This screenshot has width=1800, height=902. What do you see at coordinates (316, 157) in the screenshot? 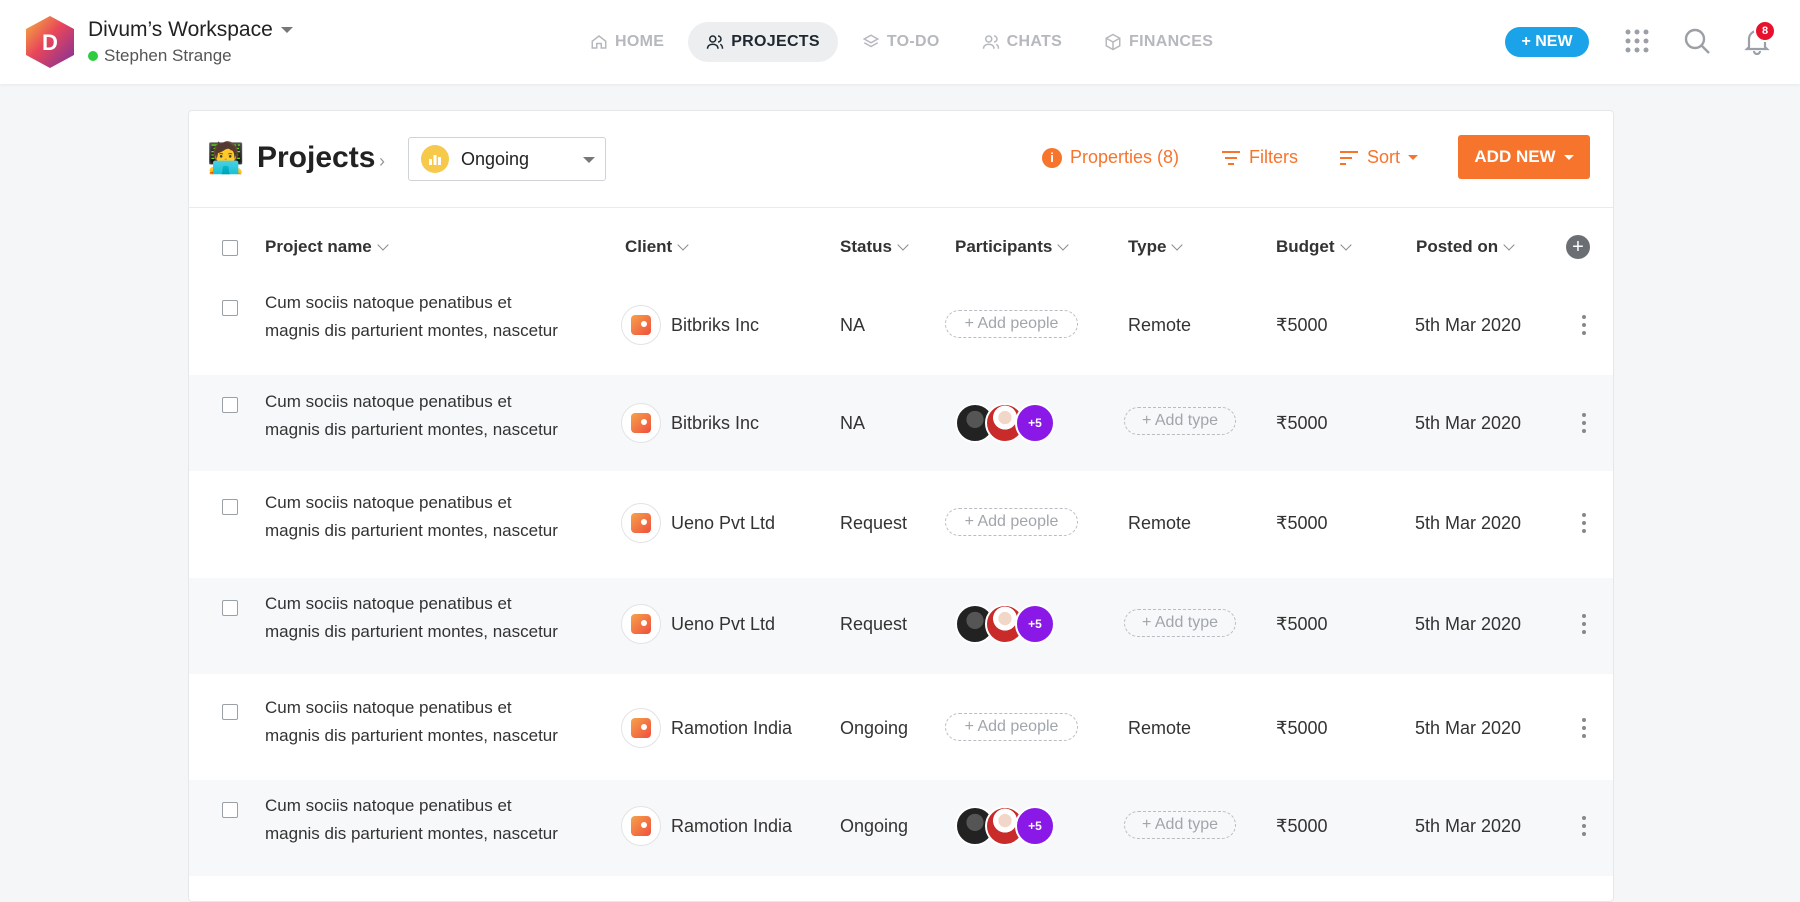
I see `page-title: Projects` at bounding box center [316, 157].